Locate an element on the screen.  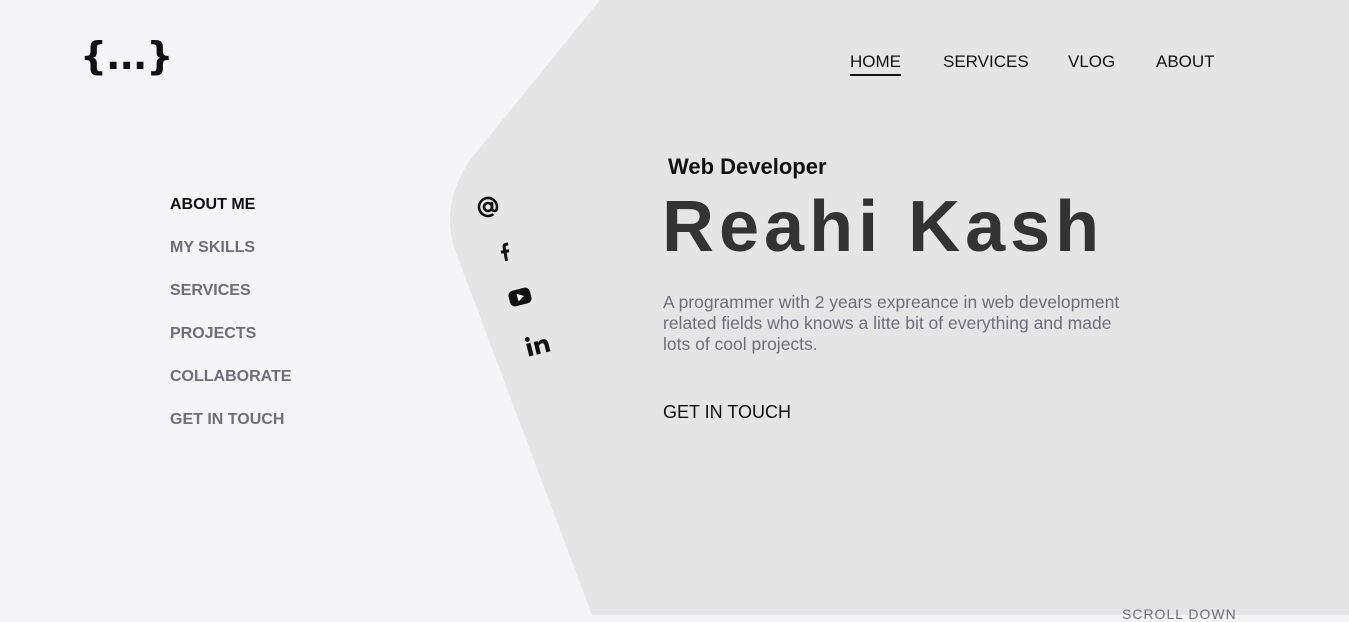
nav-services: SERVICES is located at coordinates (986, 62).